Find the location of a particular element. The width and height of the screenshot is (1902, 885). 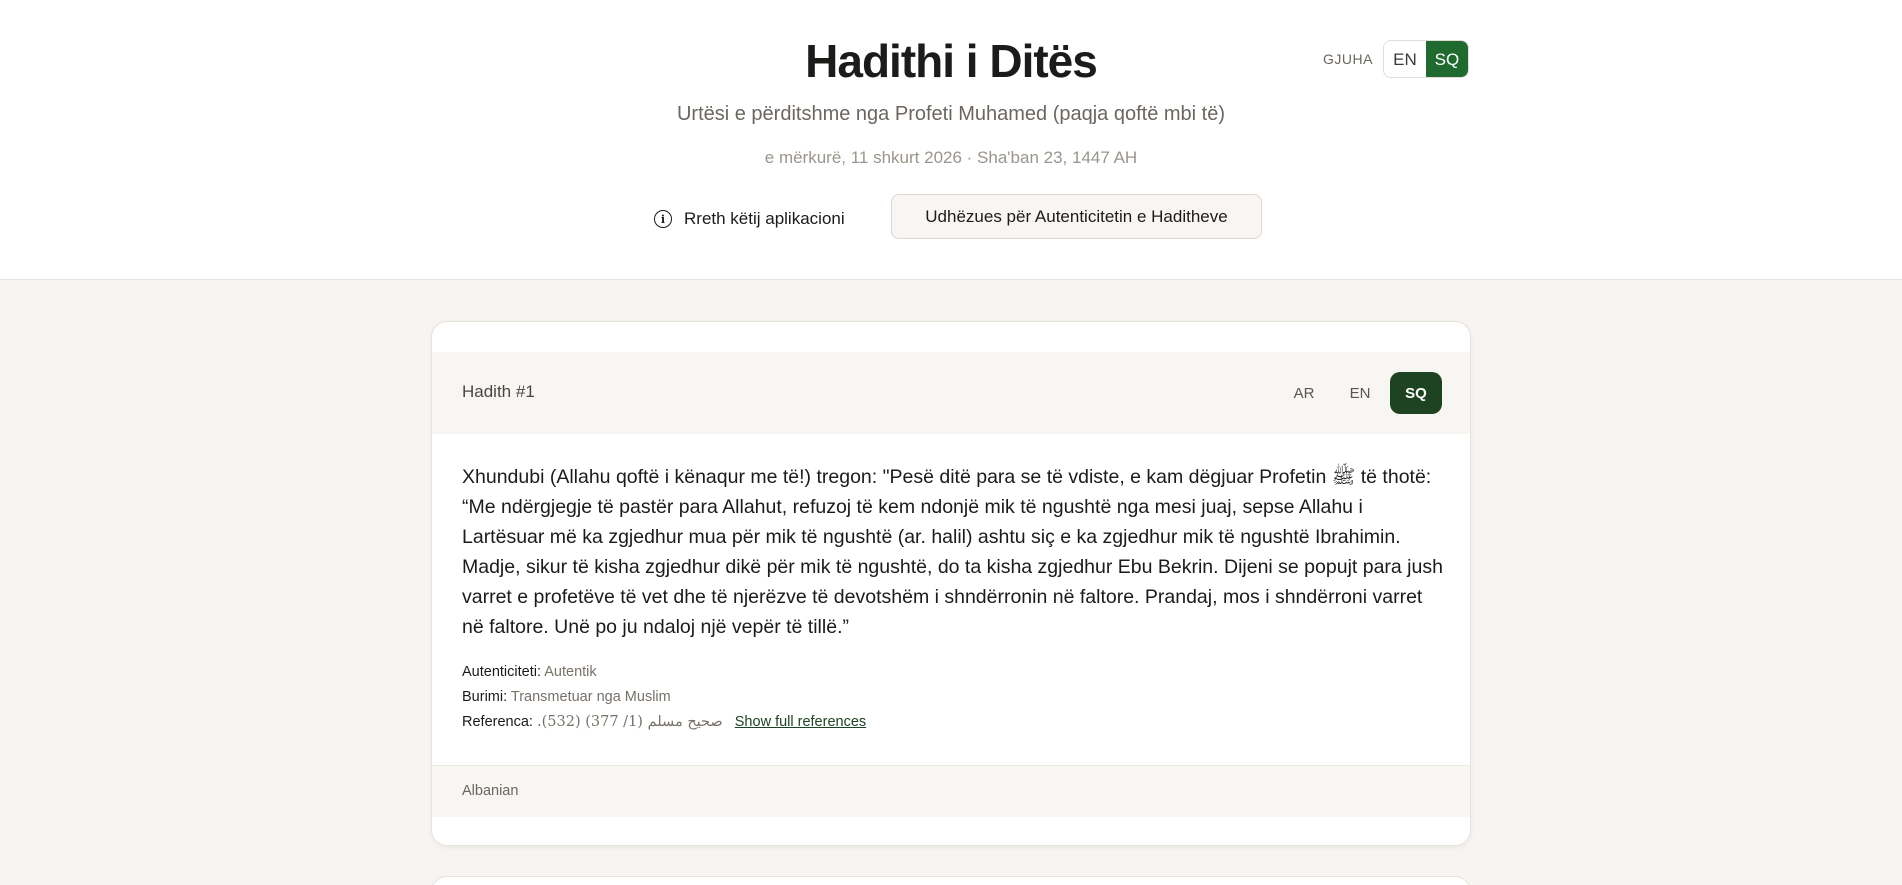

about-app-link: i Rreth këtij aplikacioni is located at coordinates (749, 219).